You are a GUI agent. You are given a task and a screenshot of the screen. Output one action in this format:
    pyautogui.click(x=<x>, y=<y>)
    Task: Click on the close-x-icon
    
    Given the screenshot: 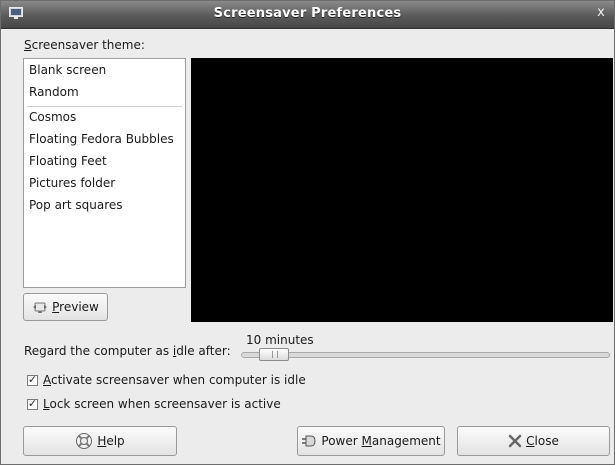 What is the action you would take?
    pyautogui.click(x=515, y=441)
    